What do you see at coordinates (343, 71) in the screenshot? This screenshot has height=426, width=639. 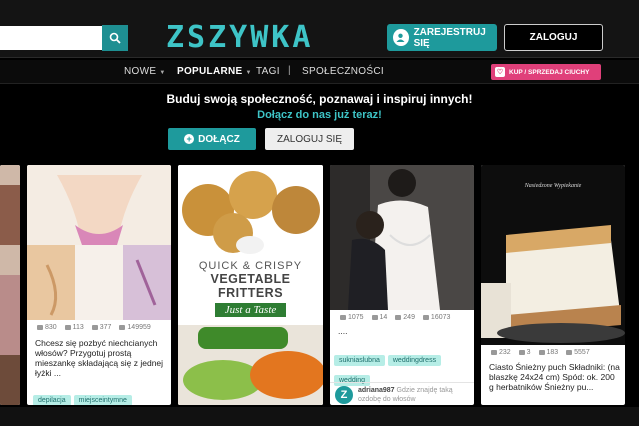 I see `nav-item-spolecznosci: SPOŁECZNOŚCI` at bounding box center [343, 71].